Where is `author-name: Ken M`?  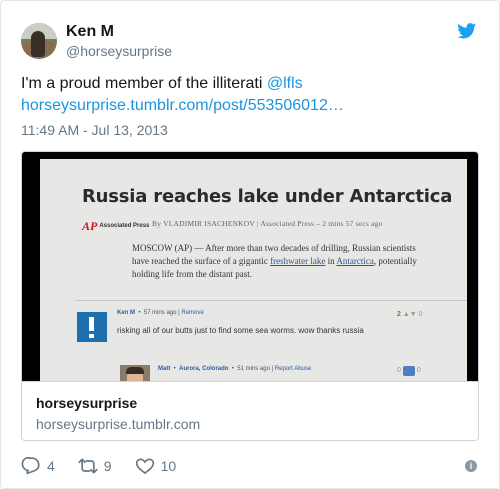
author-name: Ken M is located at coordinates (119, 32).